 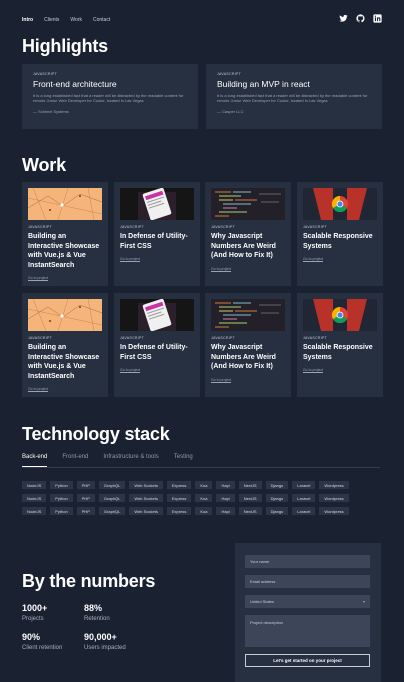 I want to click on tab-back-end: Back-end, so click(x=35, y=460).